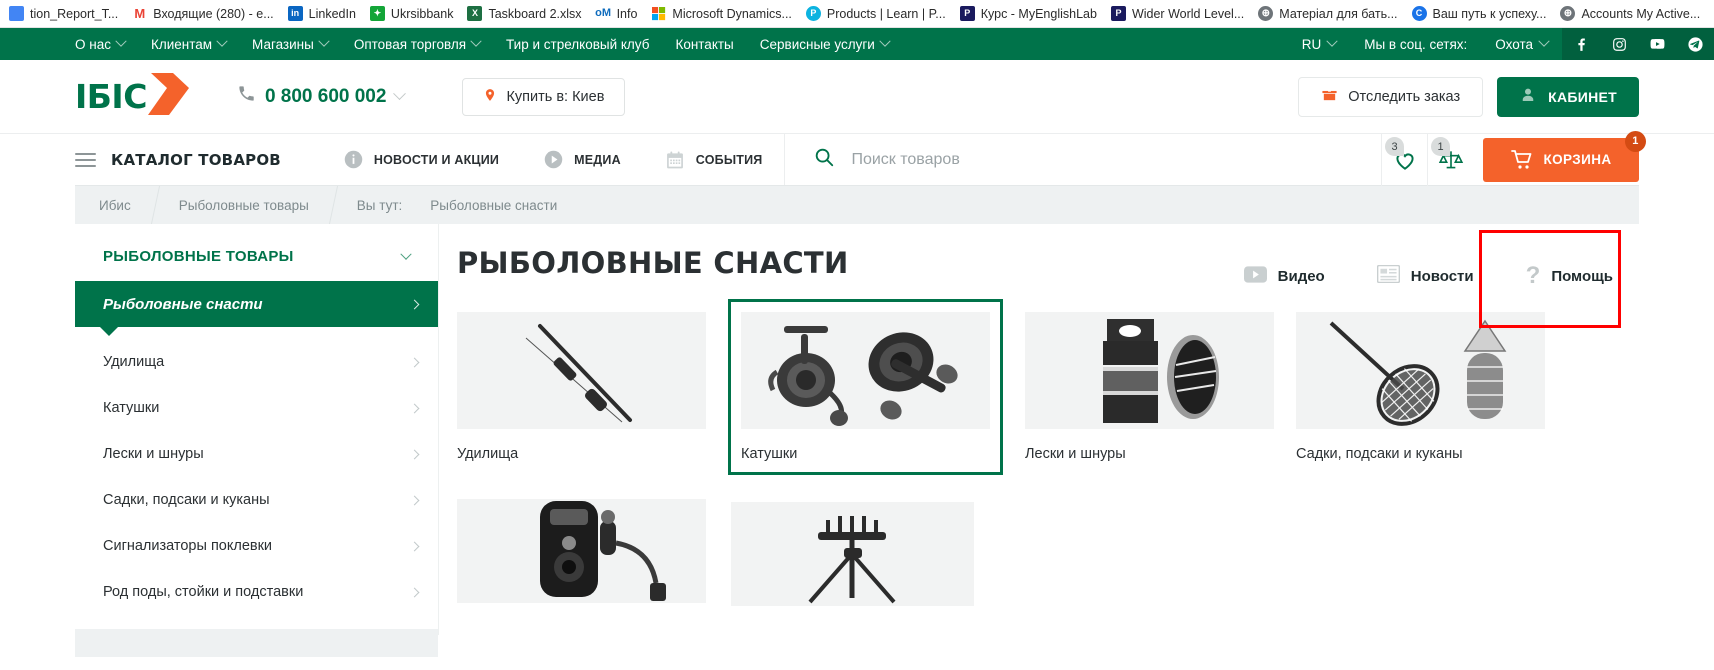  What do you see at coordinates (1255, 276) in the screenshot?
I see `video-icon` at bounding box center [1255, 276].